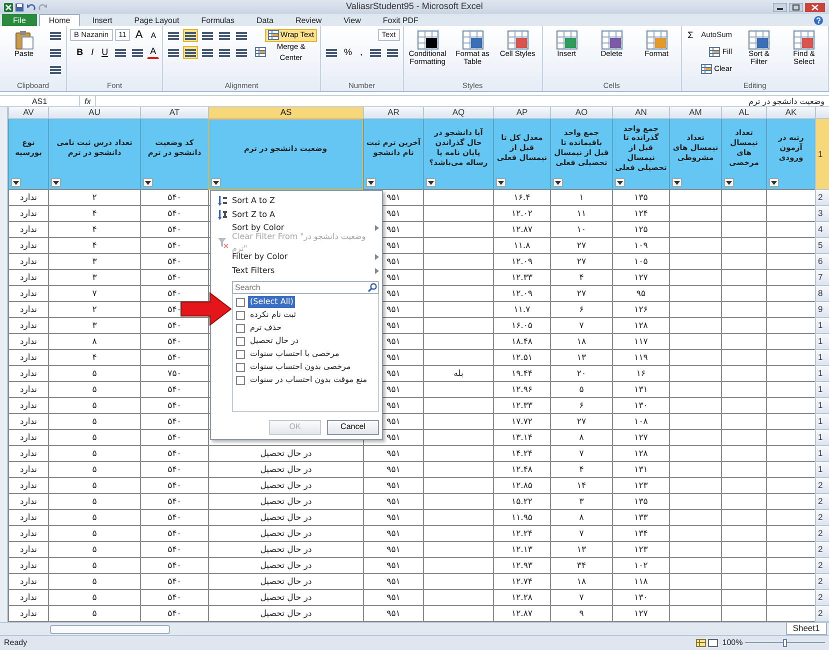  I want to click on undo-icon, so click(31, 7).